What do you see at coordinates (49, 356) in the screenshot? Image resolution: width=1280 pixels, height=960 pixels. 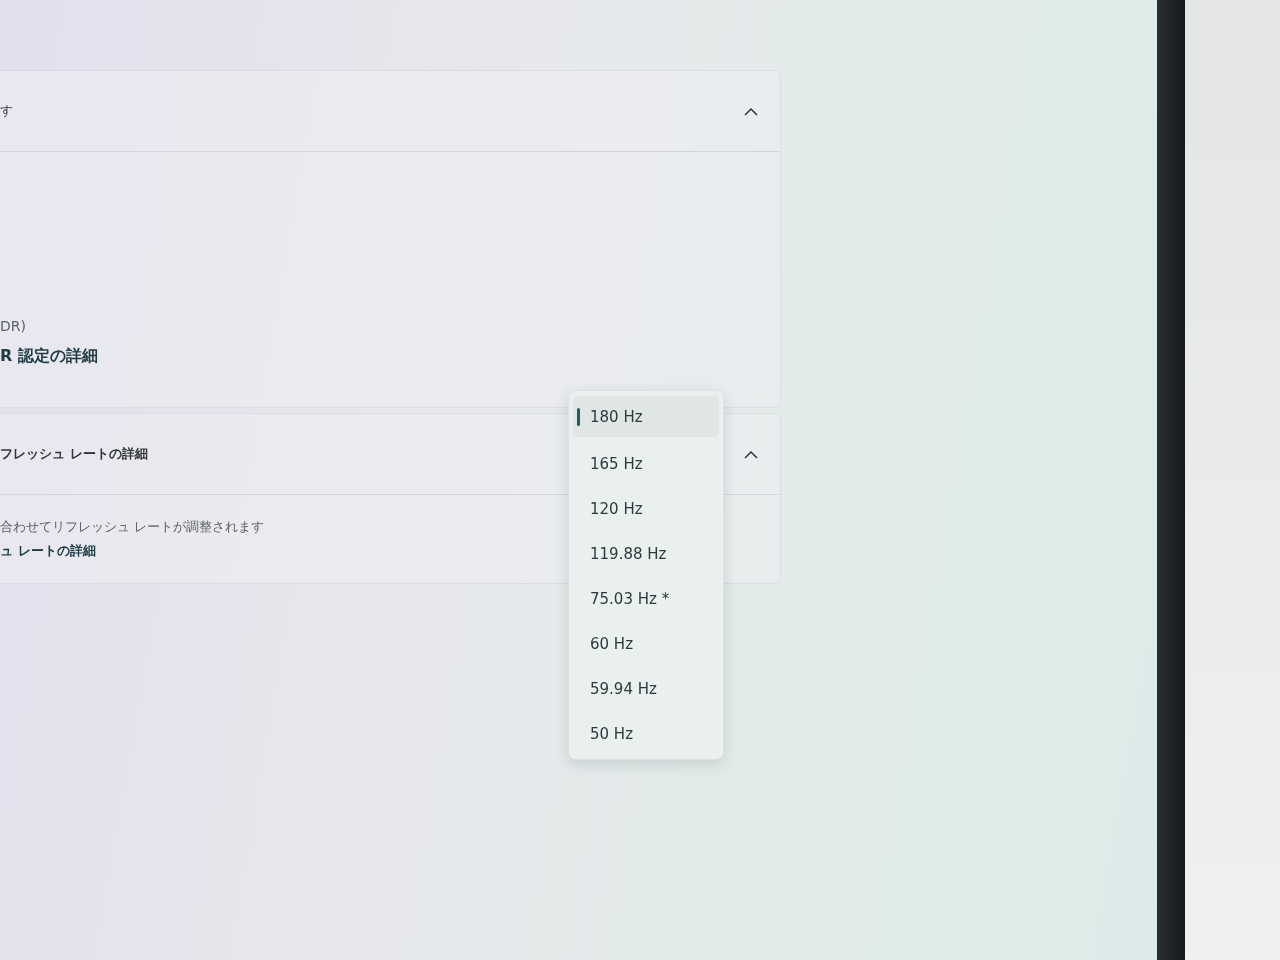 I see `details-link: R 認定の詳細` at bounding box center [49, 356].